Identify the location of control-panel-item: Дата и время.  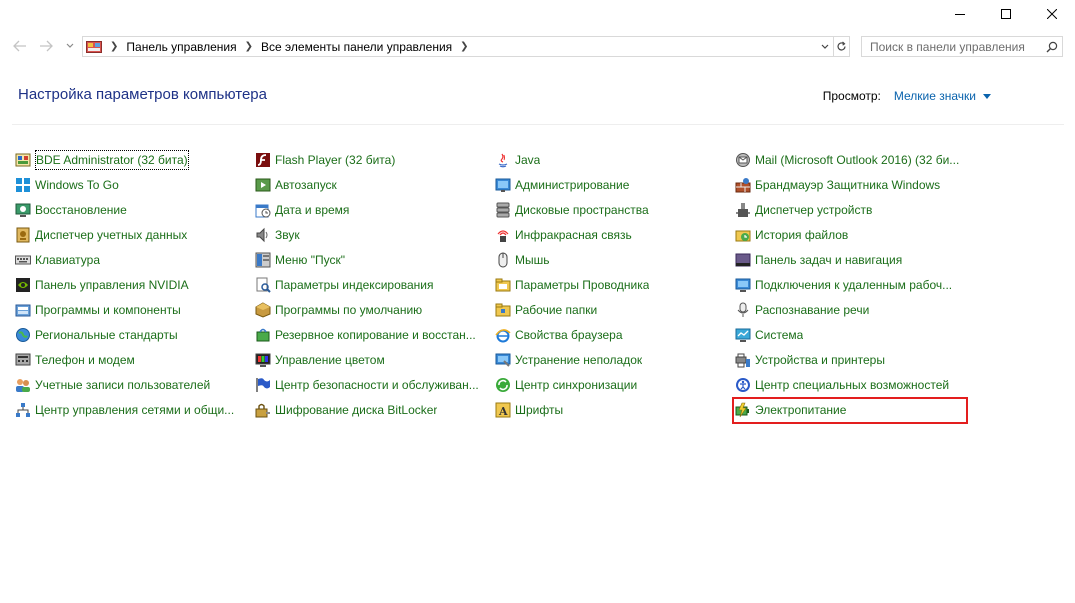
(302, 210).